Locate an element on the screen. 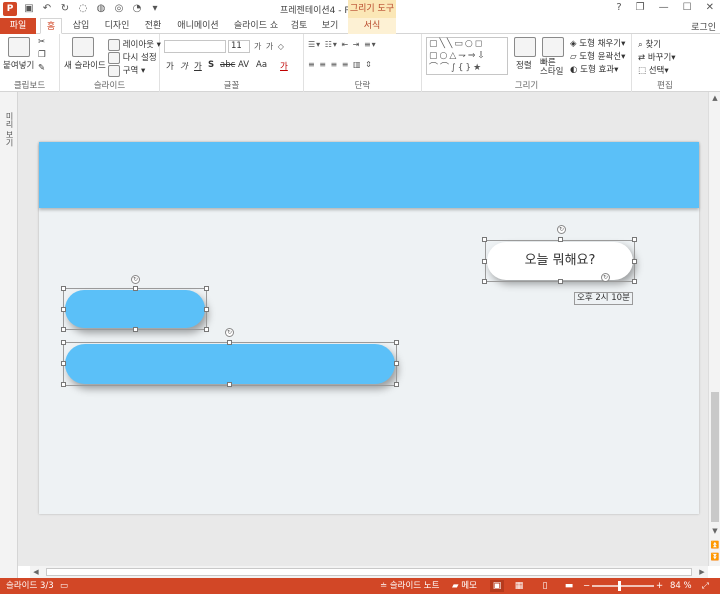 The image size is (720, 594). underline-button: 가 is located at coordinates (198, 66).